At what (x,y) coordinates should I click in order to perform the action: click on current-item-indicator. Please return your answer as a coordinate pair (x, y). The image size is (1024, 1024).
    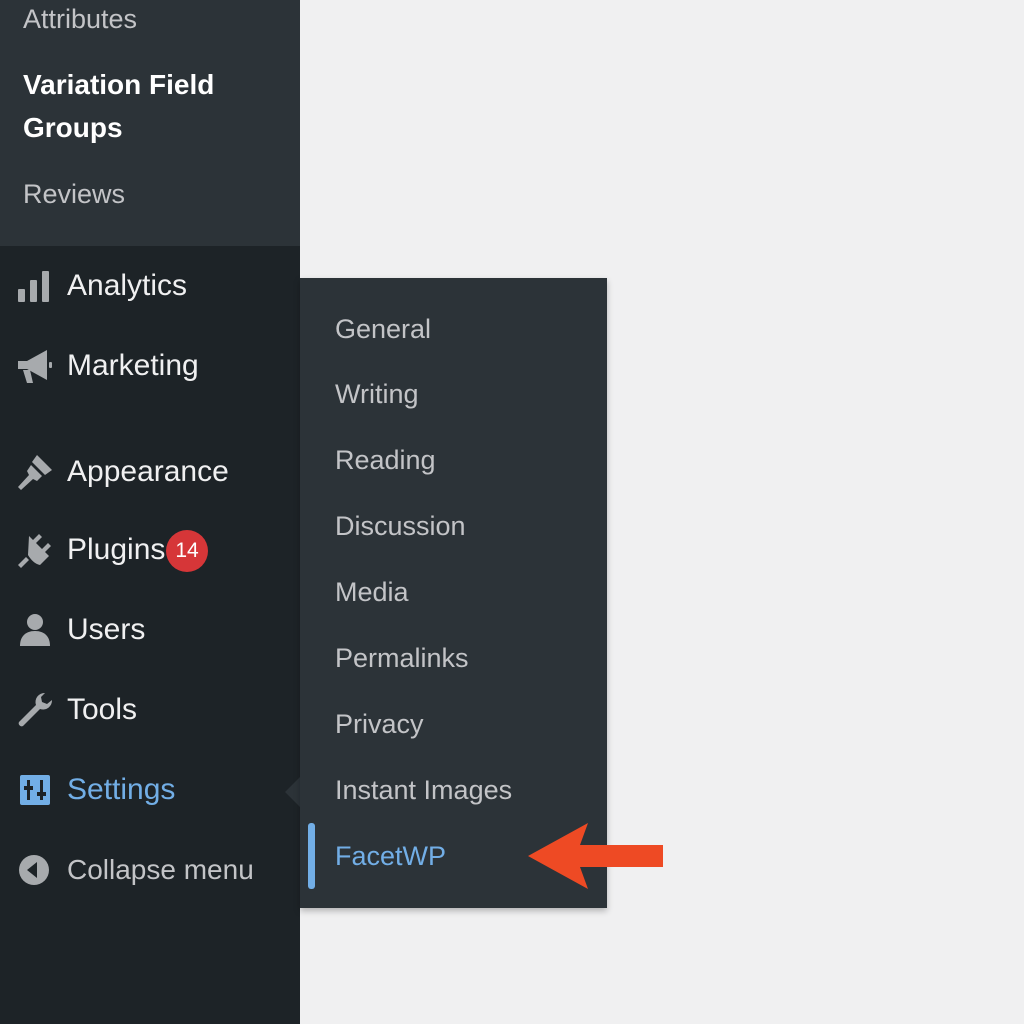
    Looking at the image, I should click on (311, 856).